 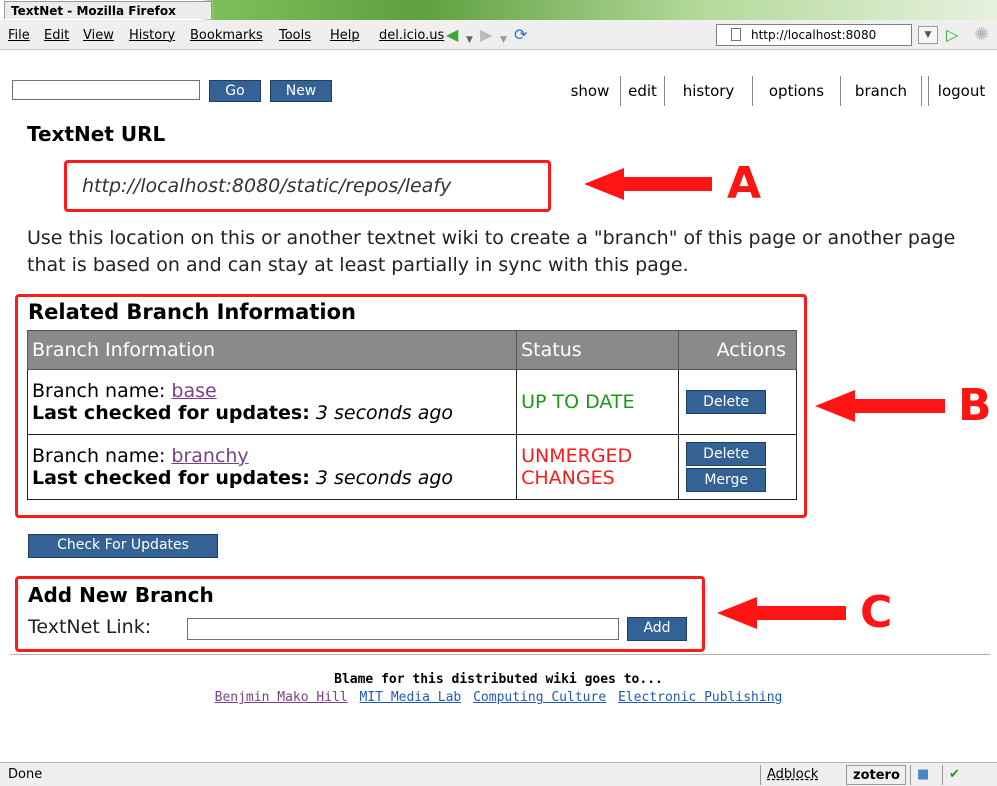 What do you see at coordinates (928, 35) in the screenshot?
I see `url-dropdown-icon: ▼` at bounding box center [928, 35].